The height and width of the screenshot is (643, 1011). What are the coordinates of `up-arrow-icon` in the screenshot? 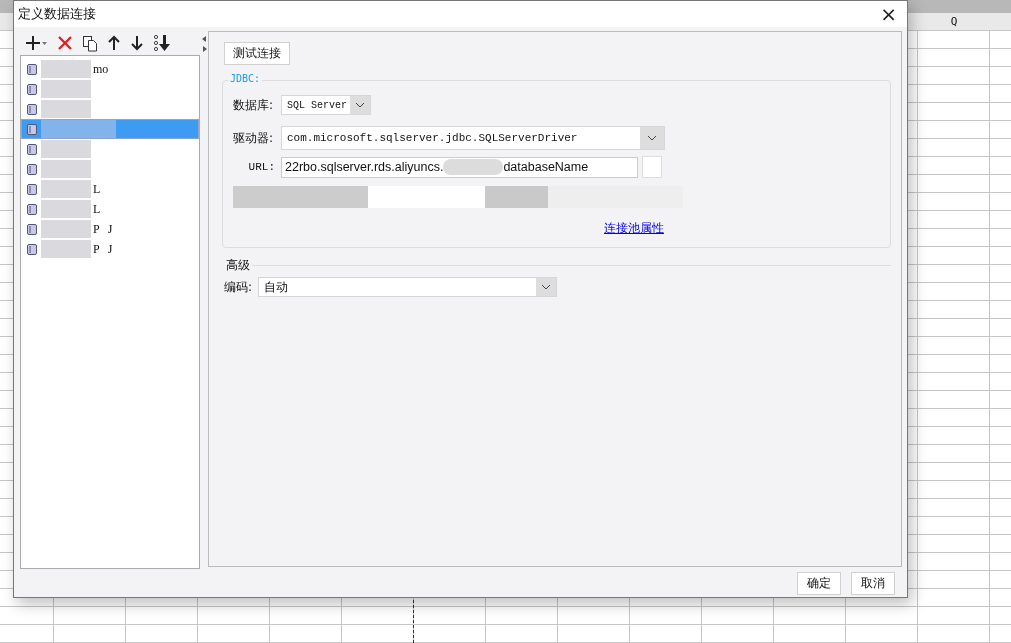 It's located at (114, 43).